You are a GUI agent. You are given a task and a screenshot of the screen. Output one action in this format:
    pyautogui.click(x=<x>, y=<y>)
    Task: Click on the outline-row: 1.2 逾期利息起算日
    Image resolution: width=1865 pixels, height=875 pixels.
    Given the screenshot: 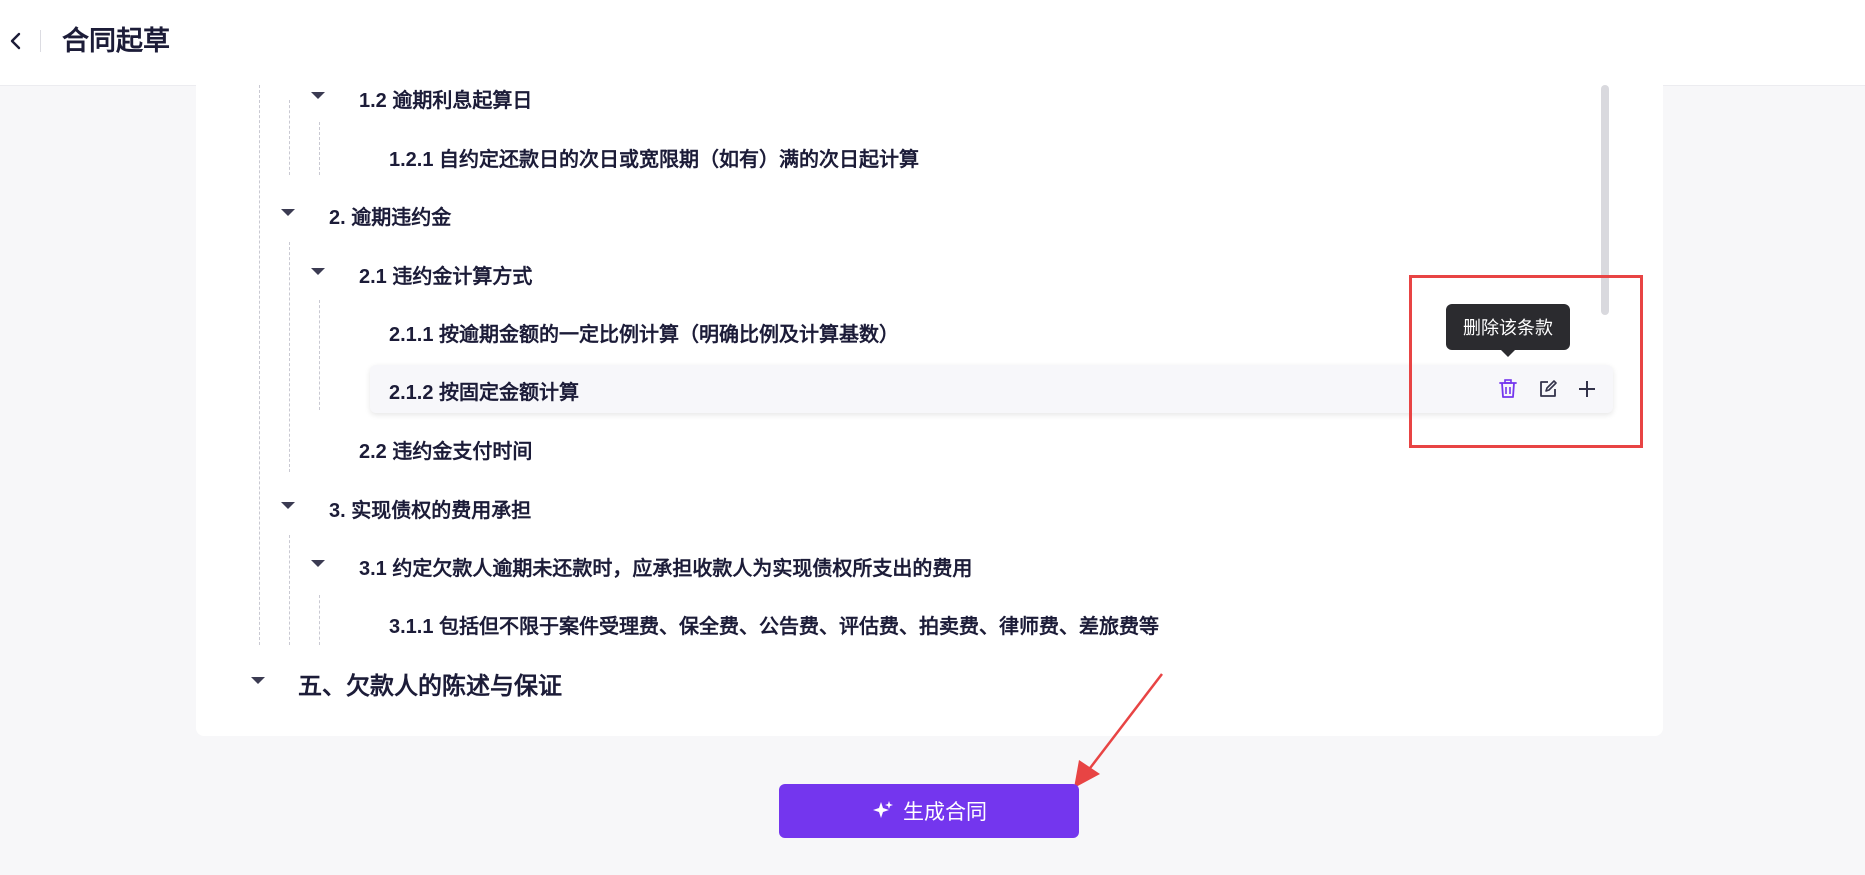 What is the action you would take?
    pyautogui.click(x=445, y=98)
    